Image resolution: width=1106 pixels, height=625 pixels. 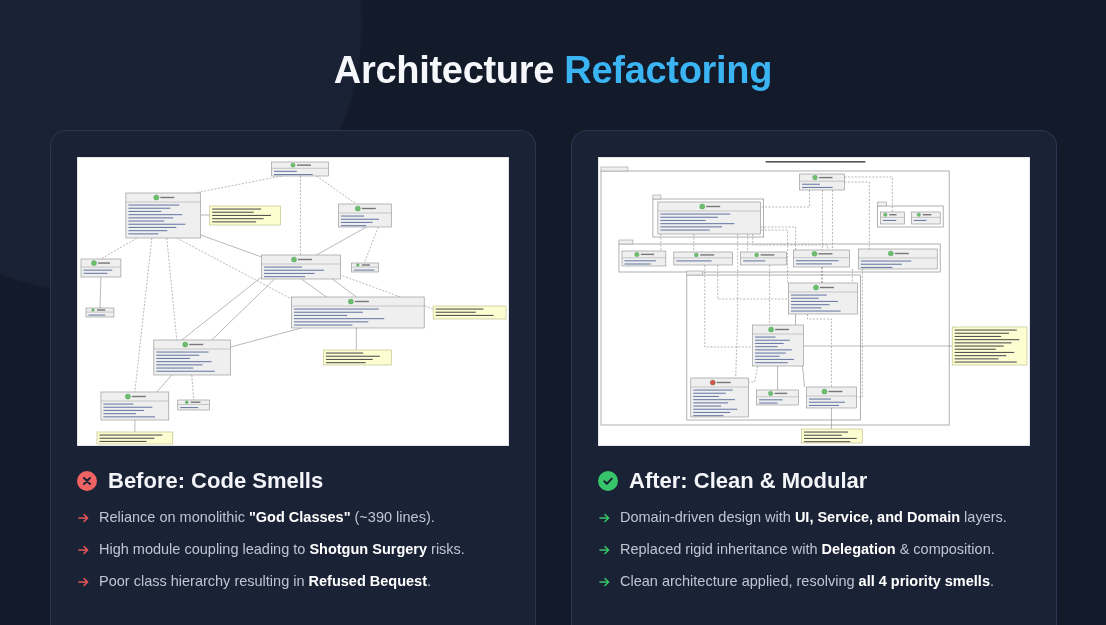 I want to click on bullet-text: Replaced rigid inheritance with Delegation & composition., so click(x=807, y=550).